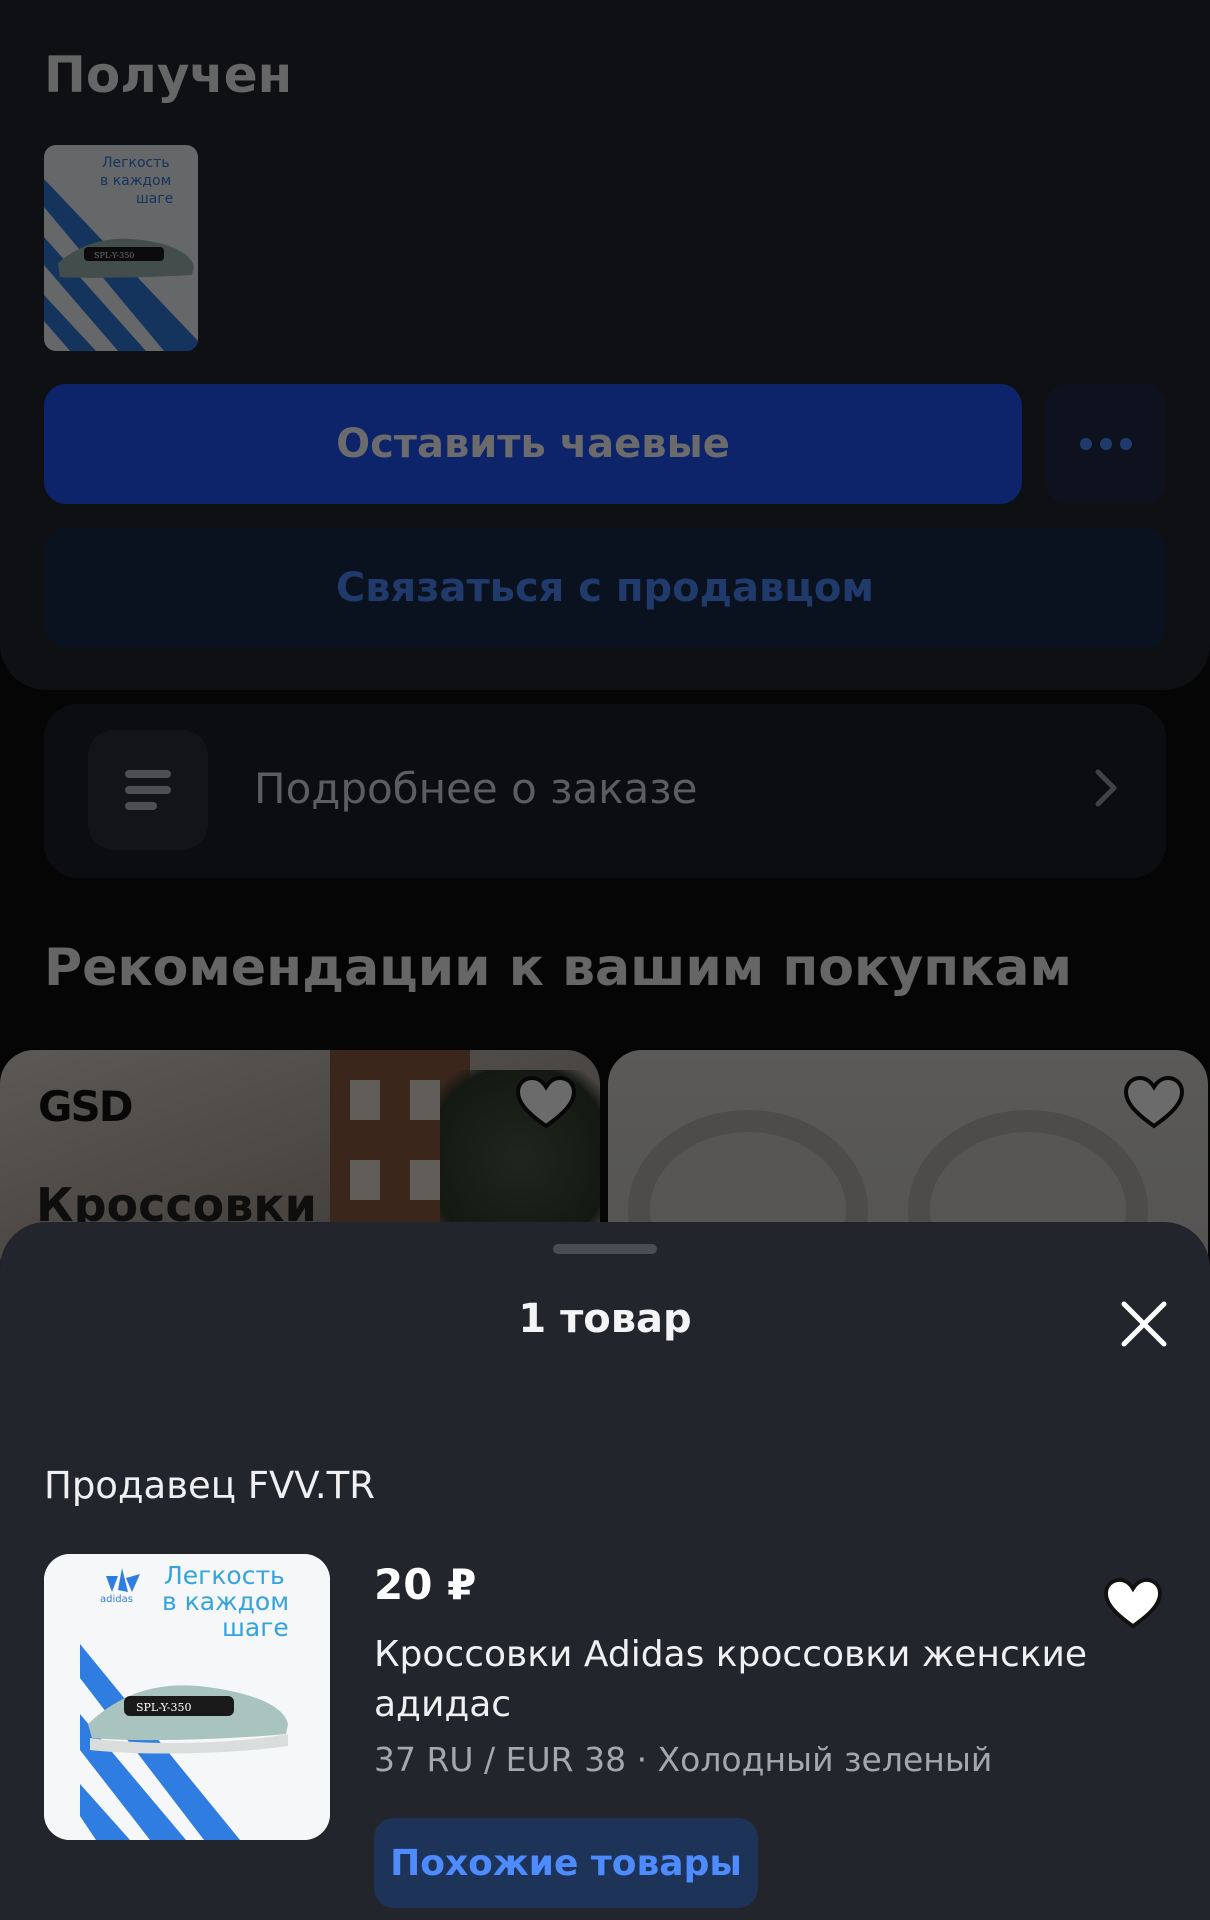 The image size is (1210, 1920). I want to click on more-dots-icon, so click(1106, 444).